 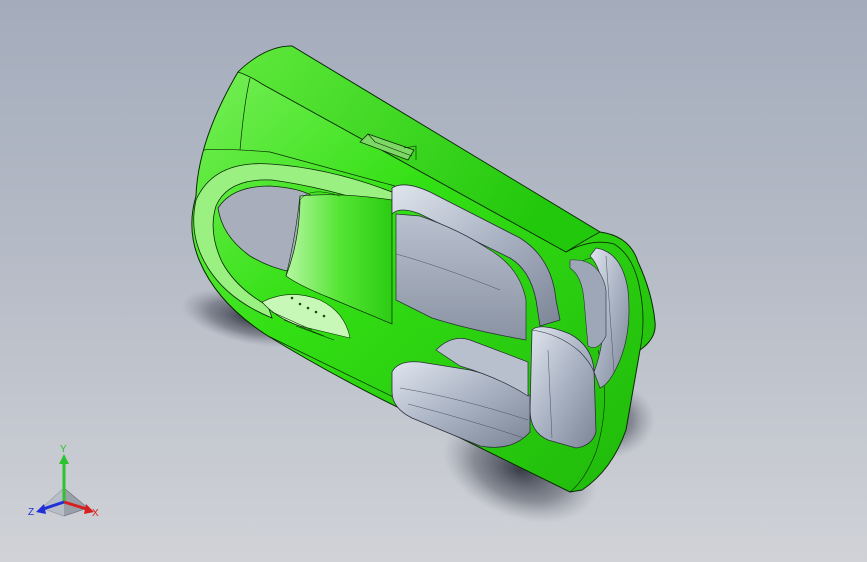 I want to click on y-axis-head, so click(x=64, y=459).